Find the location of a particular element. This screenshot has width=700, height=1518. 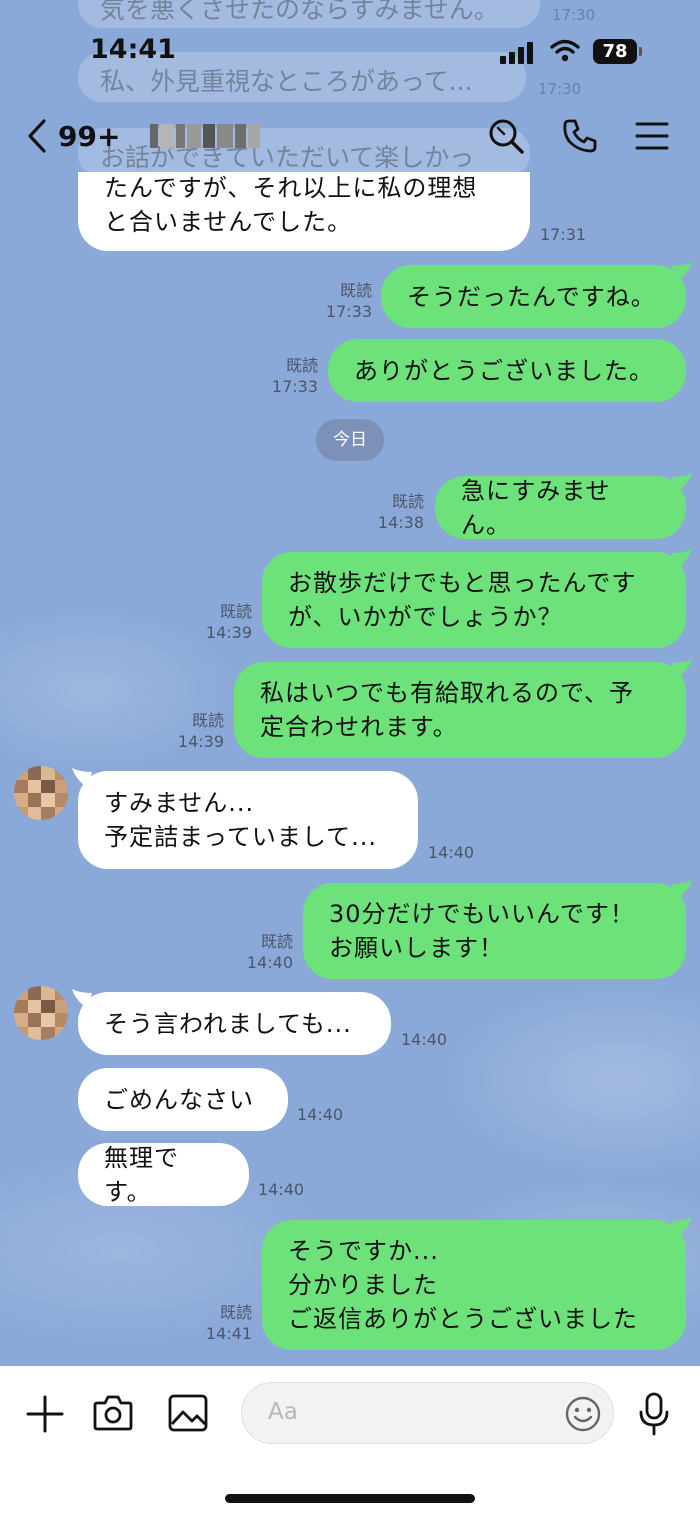

message-time: 14:38 is located at coordinates (400, 522).